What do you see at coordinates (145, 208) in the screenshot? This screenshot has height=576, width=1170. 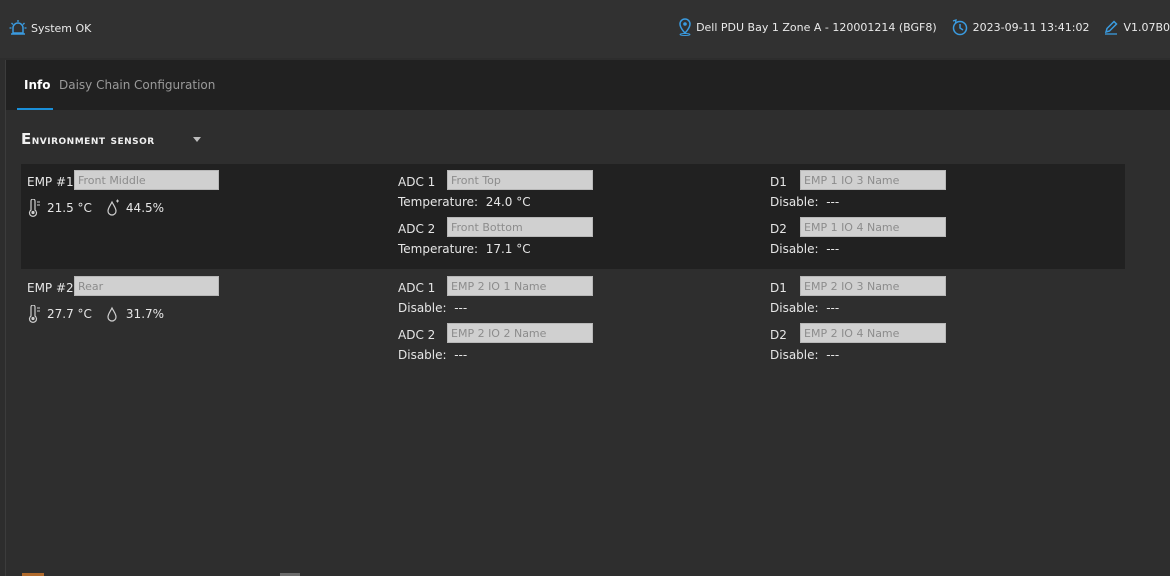 I see `humidity-value: 44.5%` at bounding box center [145, 208].